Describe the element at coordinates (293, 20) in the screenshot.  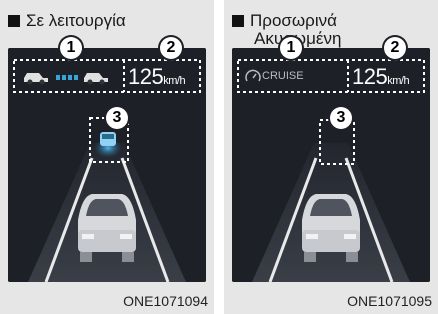
I see `heading-suspended-line1: Προσωρινά` at that location.